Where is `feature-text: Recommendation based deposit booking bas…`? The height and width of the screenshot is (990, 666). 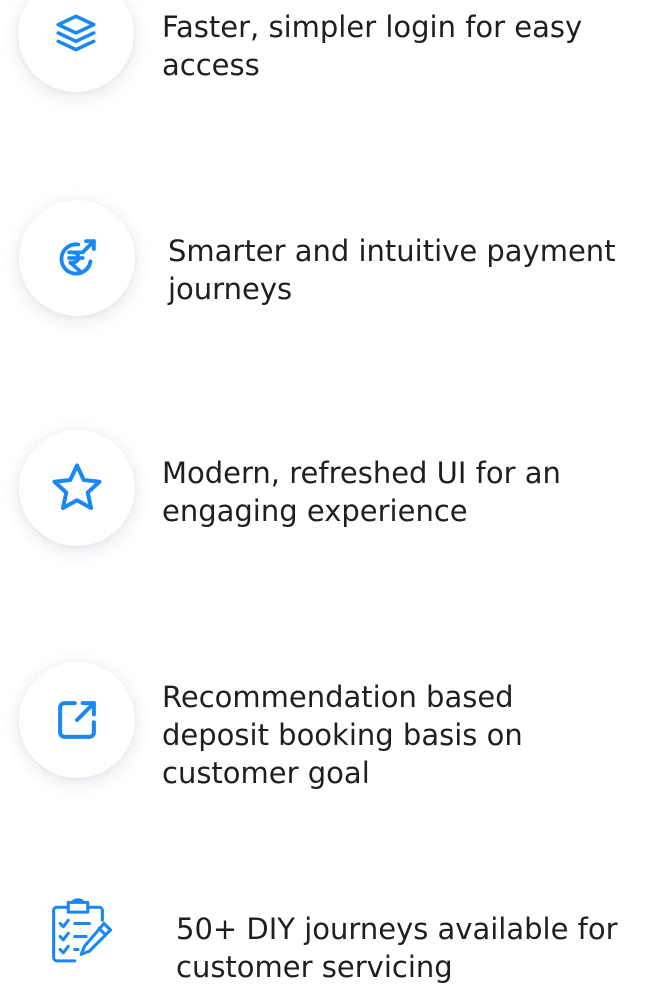 feature-text: Recommendation based deposit booking bas… is located at coordinates (342, 735).